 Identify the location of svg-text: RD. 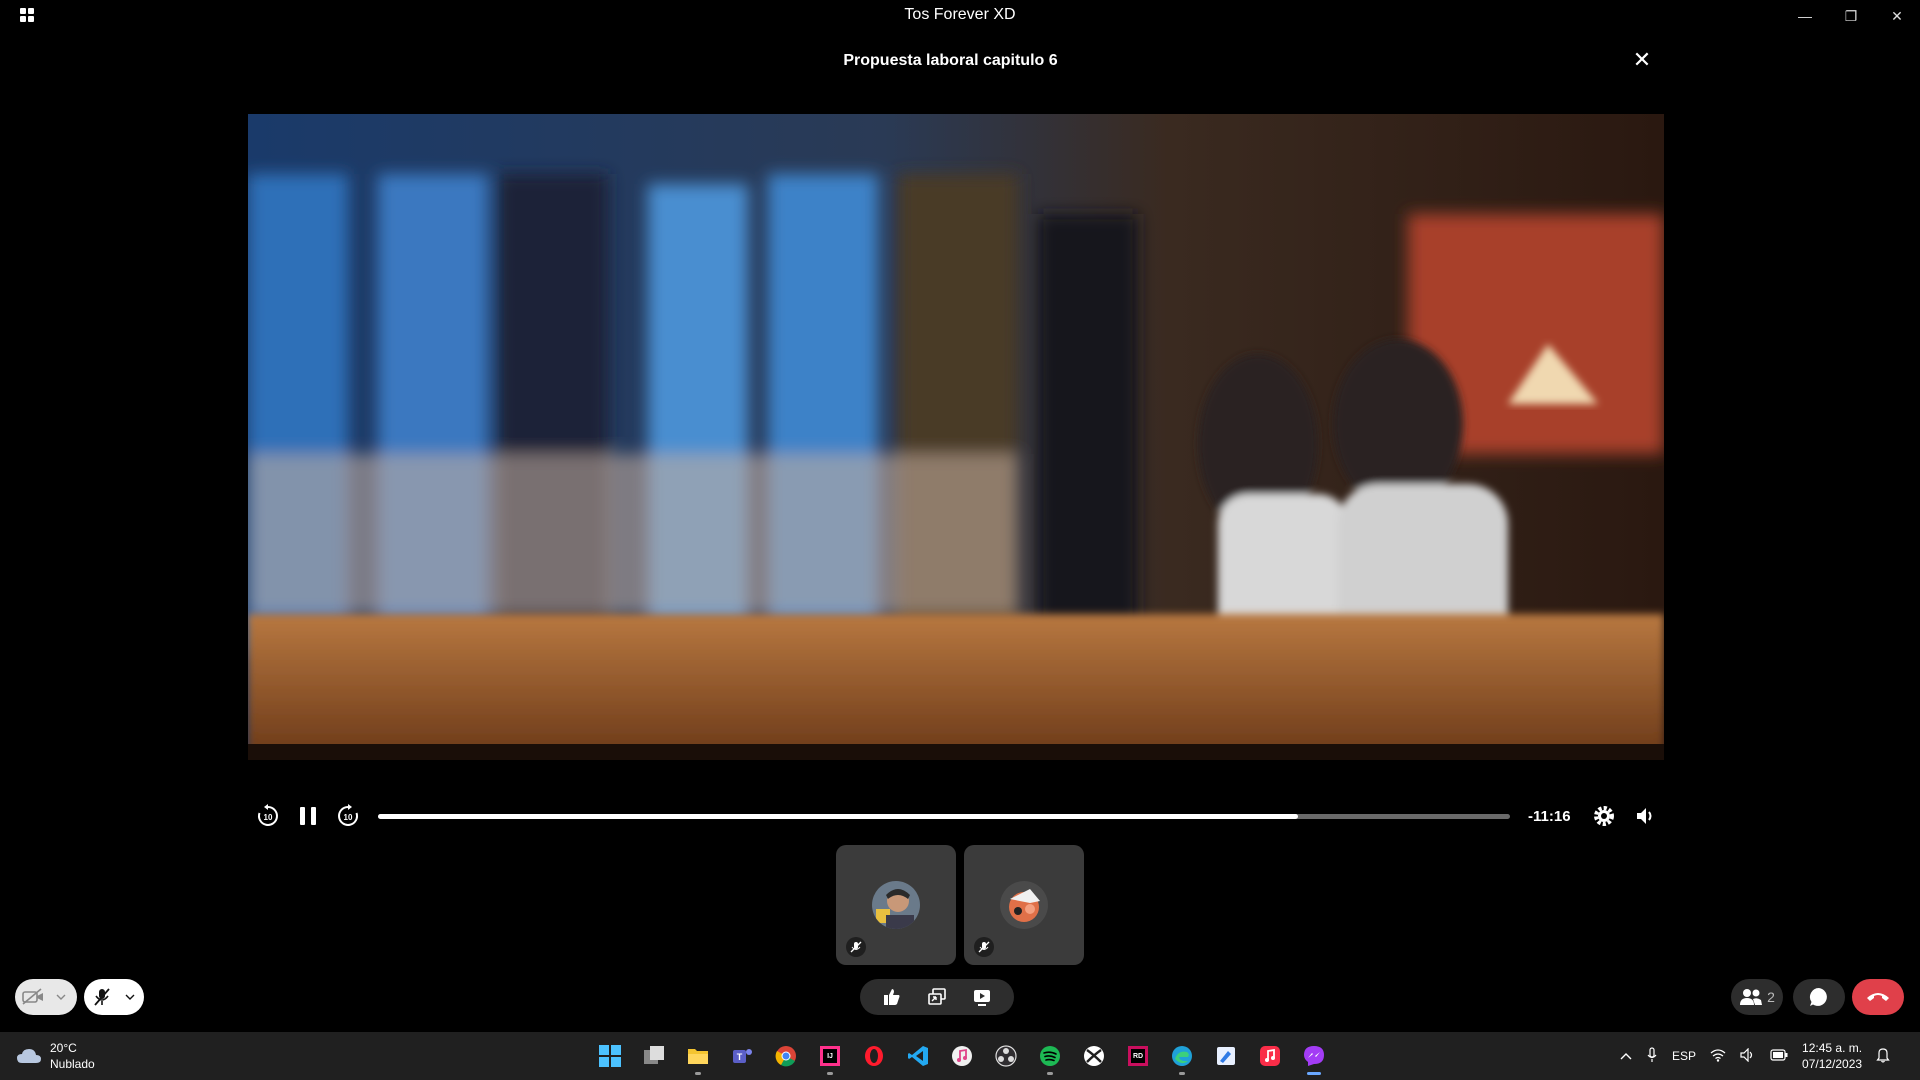
(1138, 1056).